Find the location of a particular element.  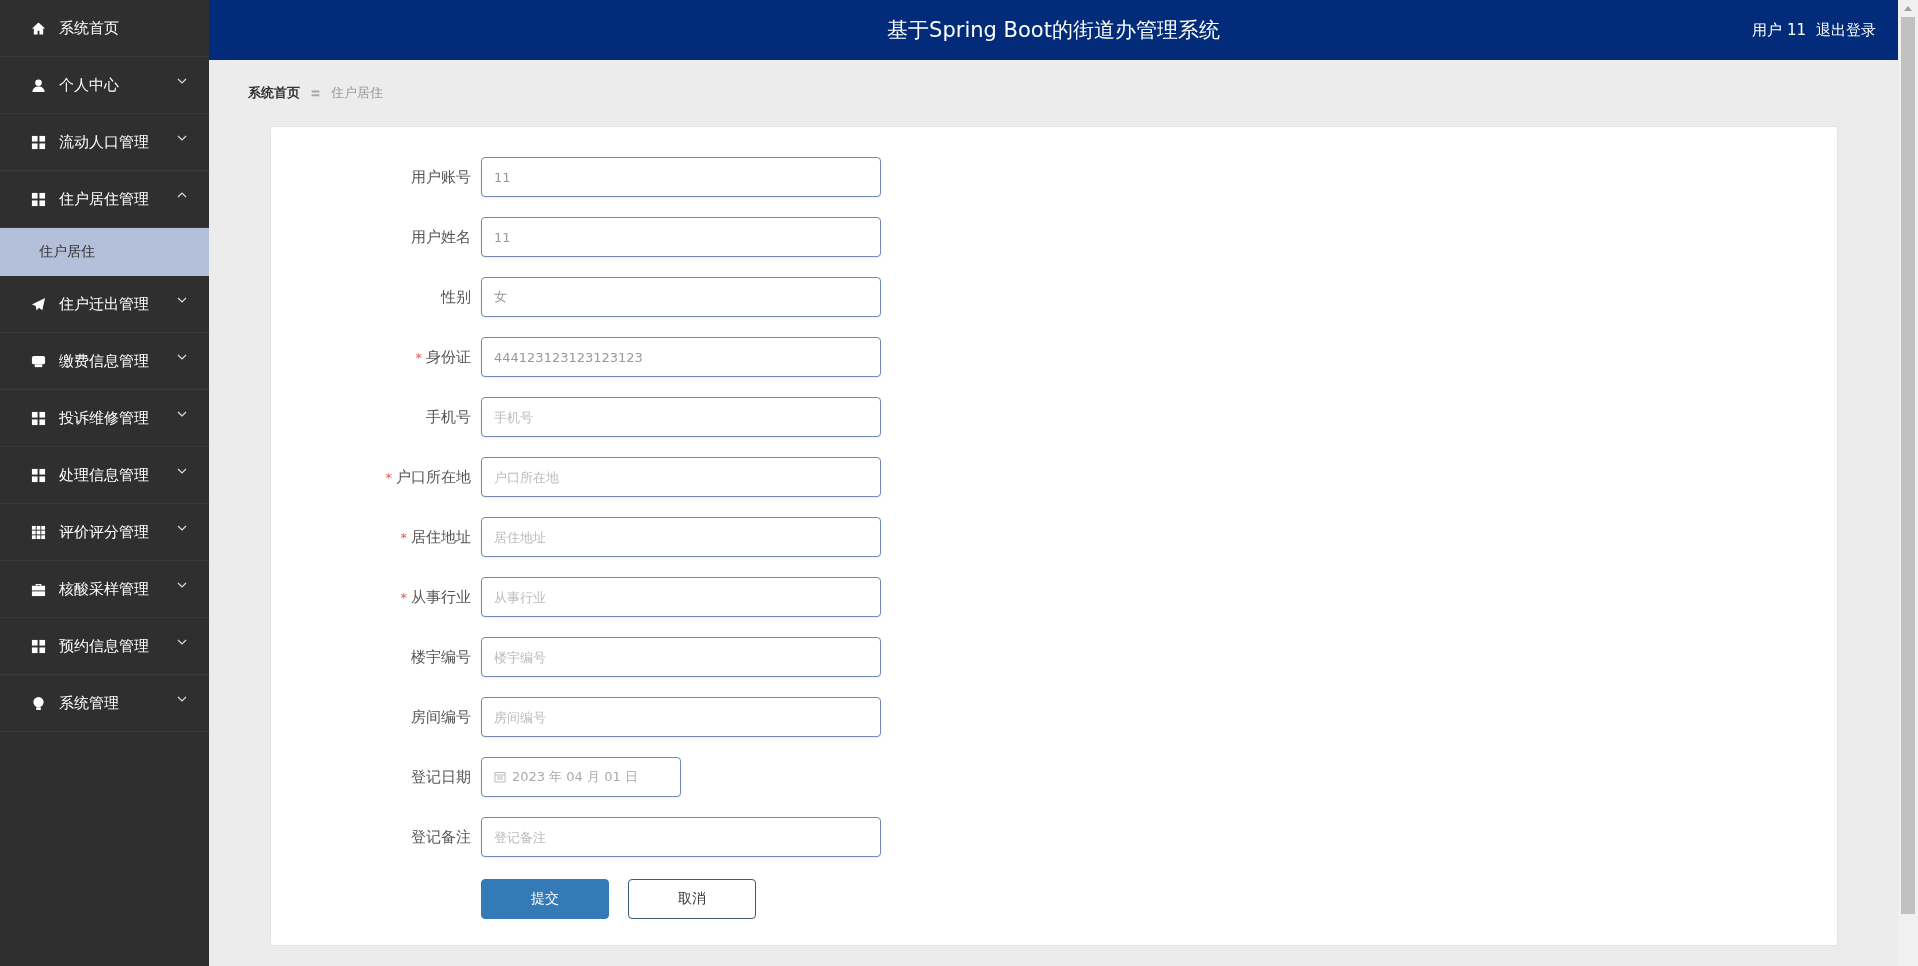

input-field: 楼宇编号 is located at coordinates (681, 657).